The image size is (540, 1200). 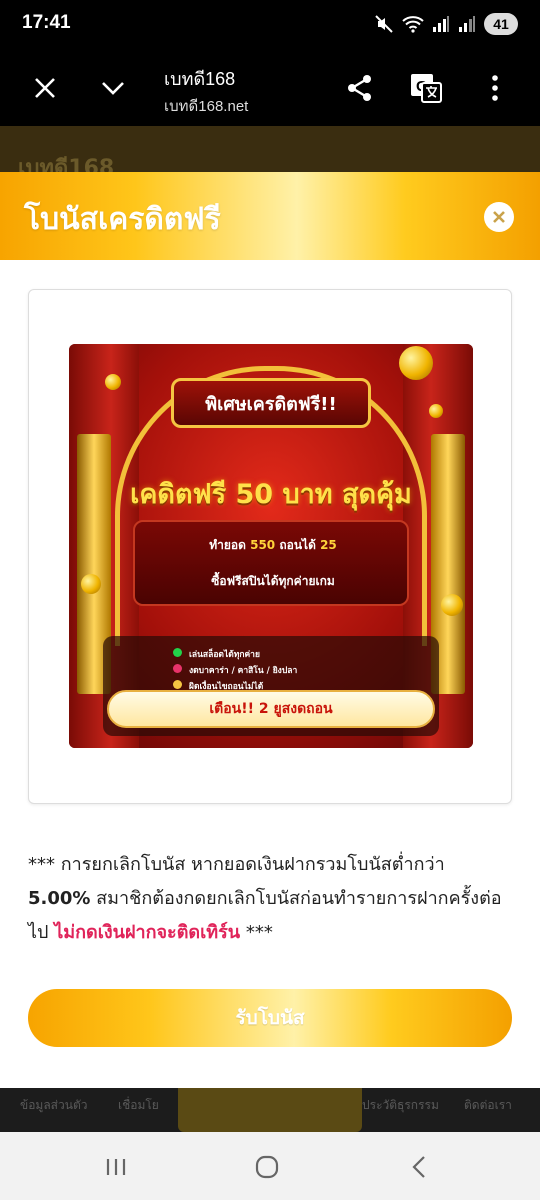 I want to click on withdraw-amount: 25, so click(x=328, y=545).